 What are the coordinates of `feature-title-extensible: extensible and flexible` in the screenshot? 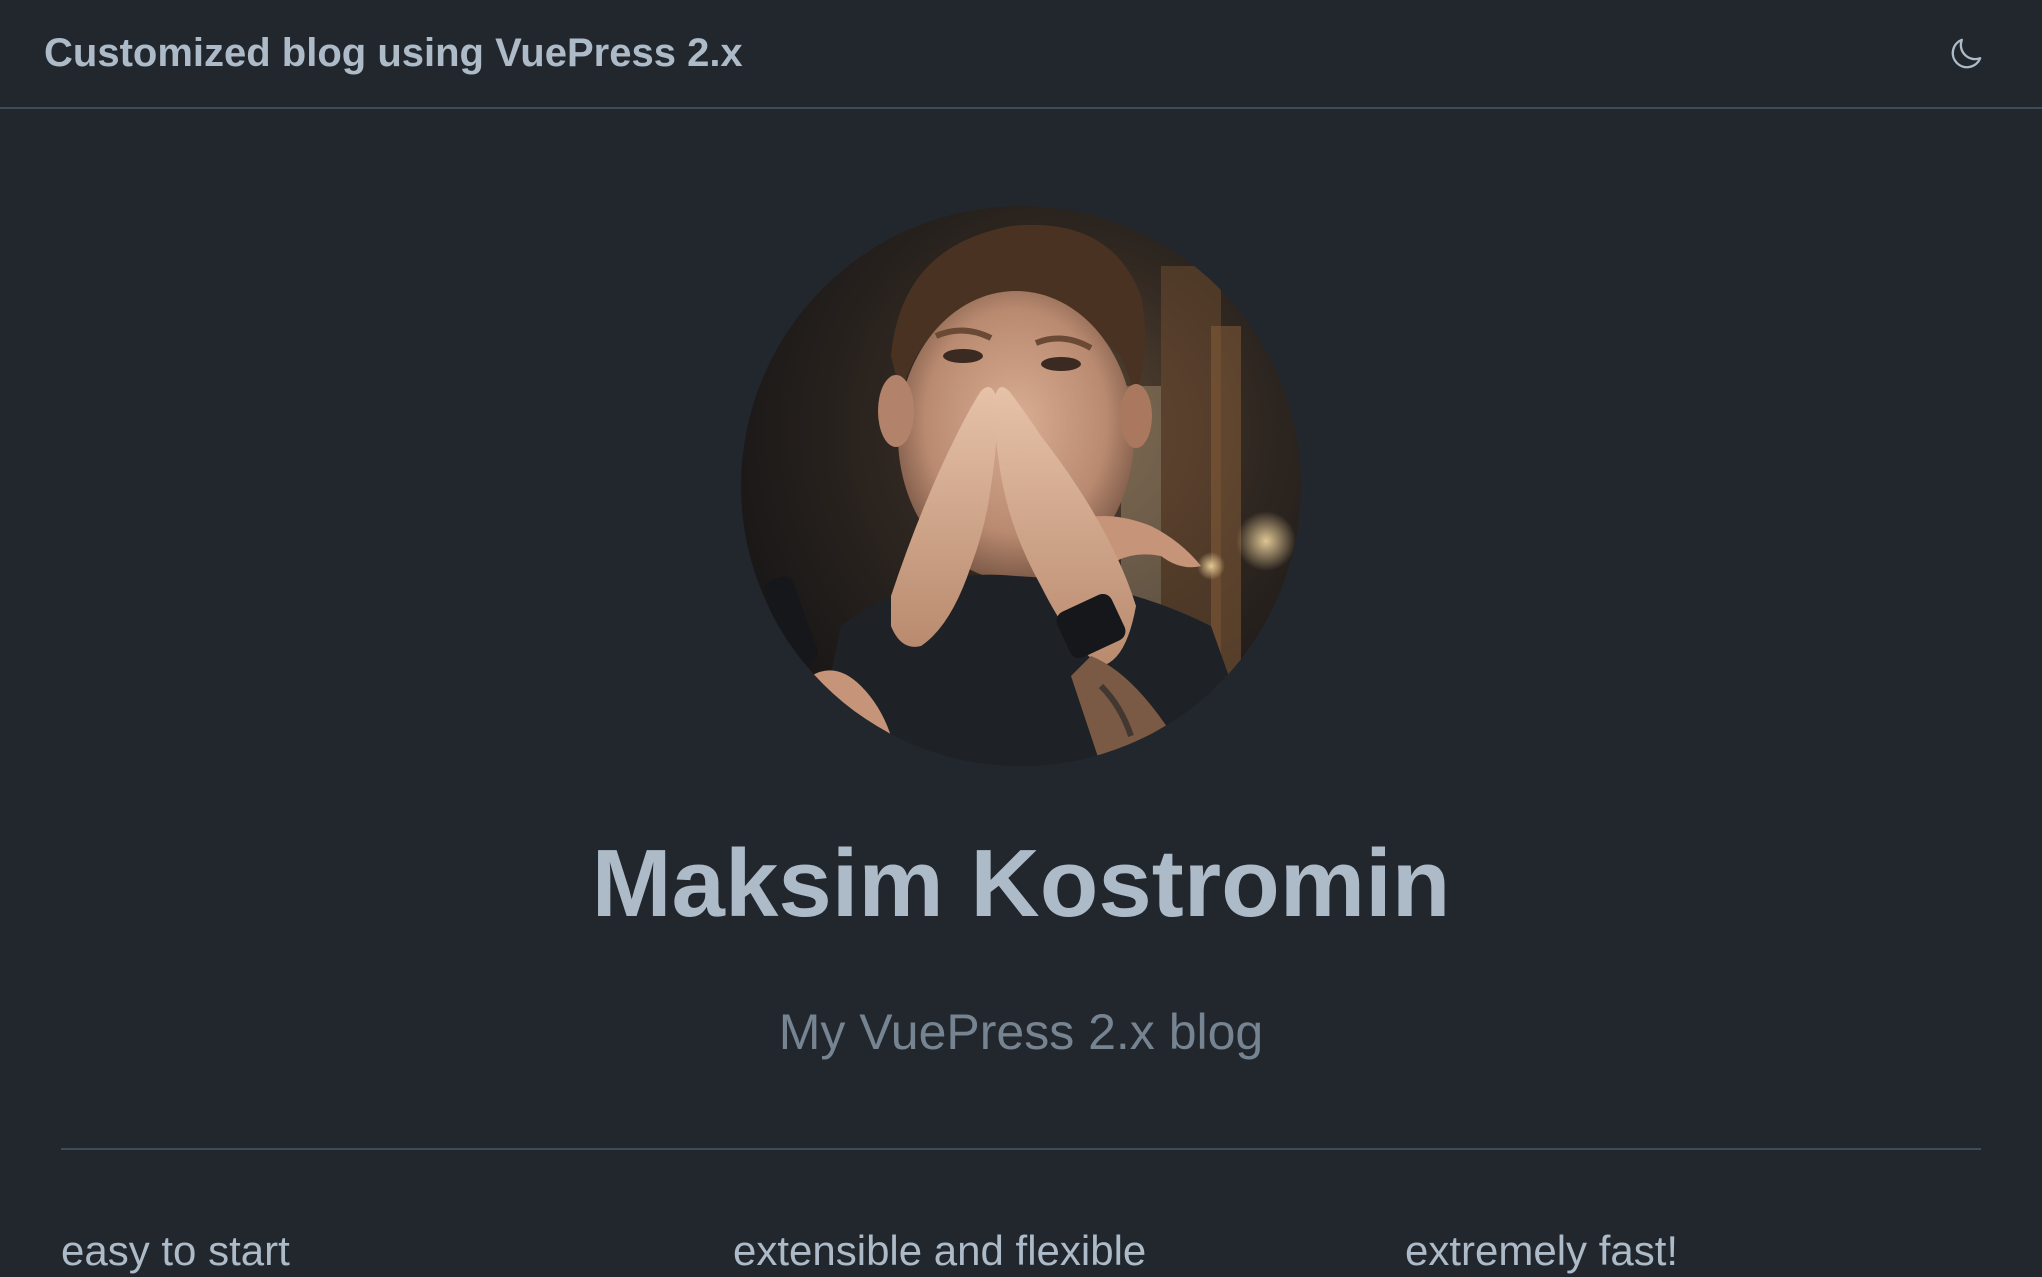 It's located at (940, 1250).